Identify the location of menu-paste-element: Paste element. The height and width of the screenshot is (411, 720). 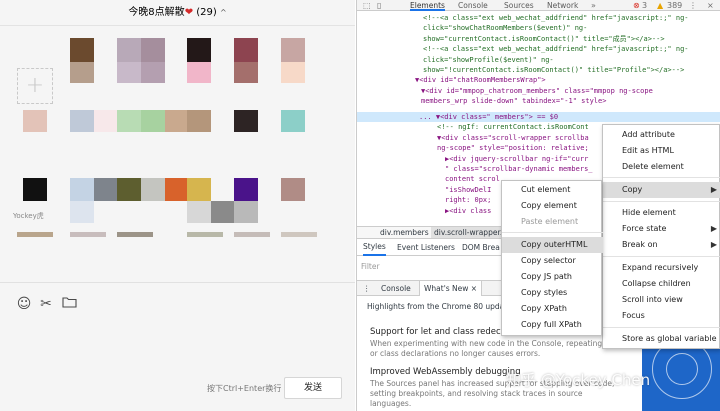
(540, 222).